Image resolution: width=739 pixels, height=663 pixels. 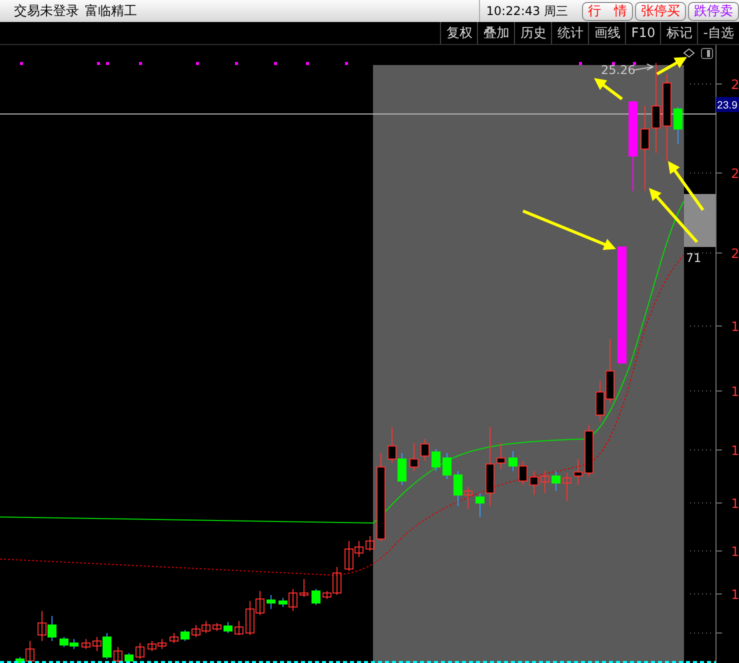 I want to click on range-box-label: 71, so click(x=694, y=258).